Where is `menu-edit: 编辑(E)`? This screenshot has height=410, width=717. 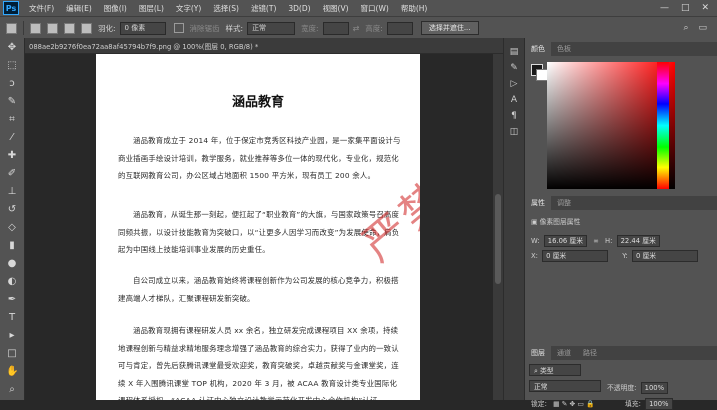 menu-edit: 编辑(E) is located at coordinates (79, 8).